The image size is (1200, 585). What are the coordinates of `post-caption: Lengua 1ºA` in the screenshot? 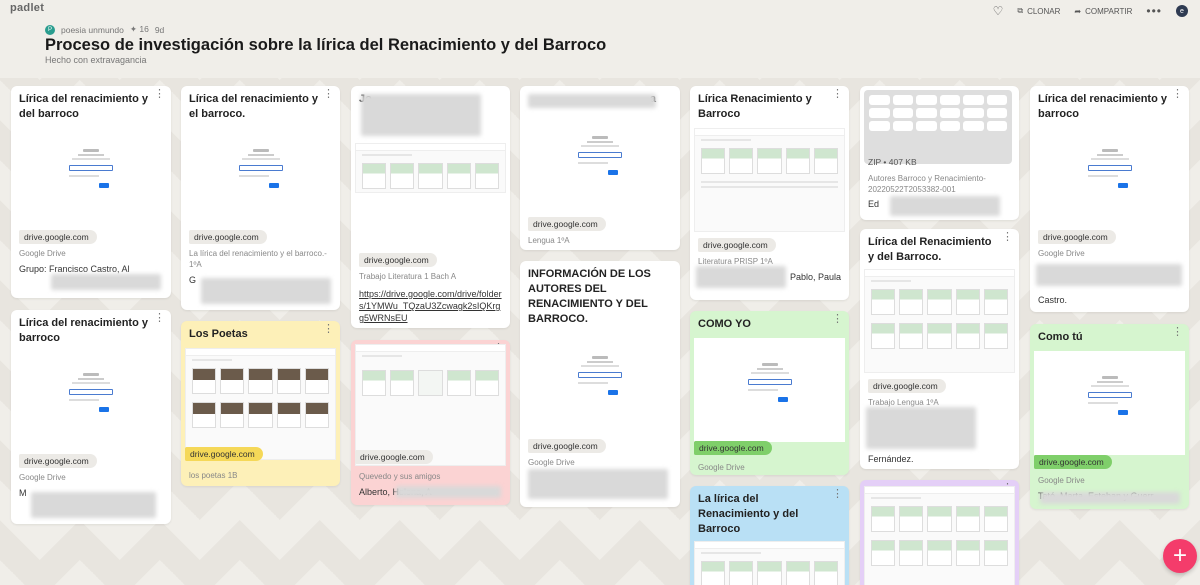 It's located at (549, 240).